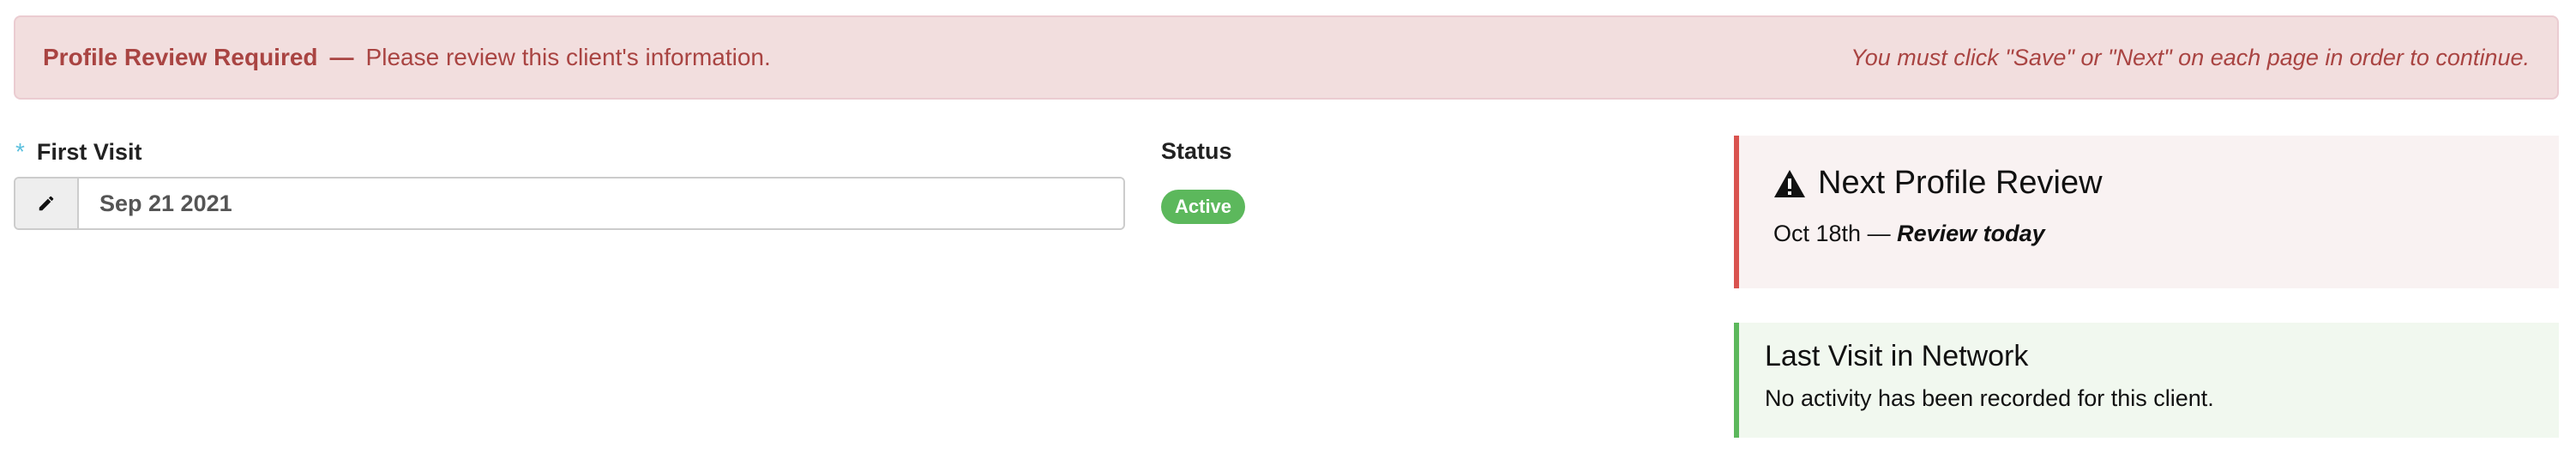 Image resolution: width=2576 pixels, height=460 pixels. Describe the element at coordinates (89, 152) in the screenshot. I see `first-visit-label-text: First Visit` at that location.